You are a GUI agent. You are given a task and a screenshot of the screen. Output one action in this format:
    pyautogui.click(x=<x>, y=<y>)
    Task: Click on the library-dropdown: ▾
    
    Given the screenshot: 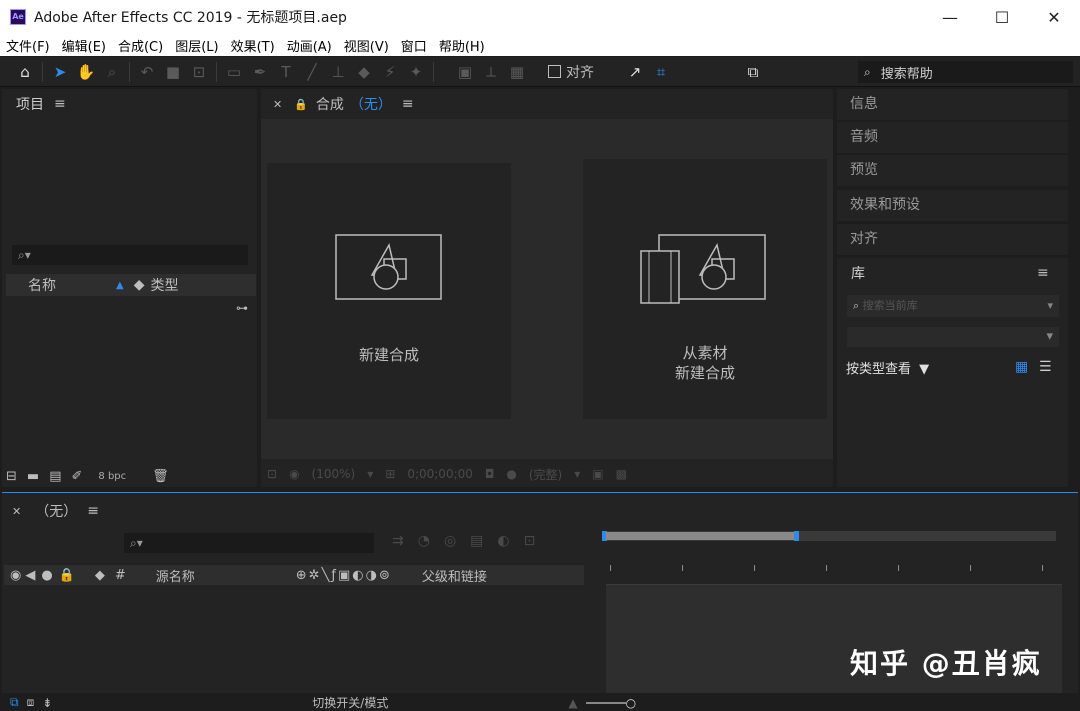 What is the action you would take?
    pyautogui.click(x=953, y=337)
    